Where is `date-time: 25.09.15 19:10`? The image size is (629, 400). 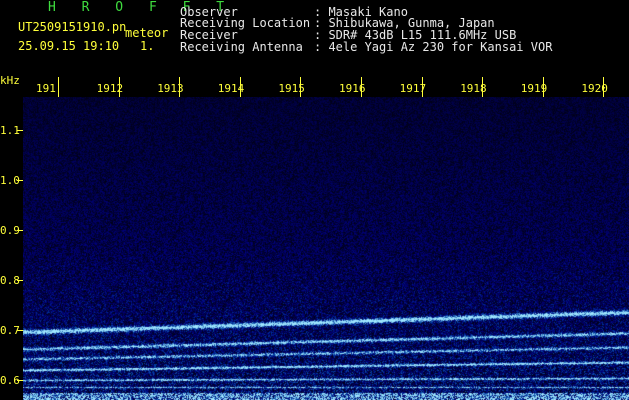
date-time: 25.09.15 19:10 is located at coordinates (69, 46).